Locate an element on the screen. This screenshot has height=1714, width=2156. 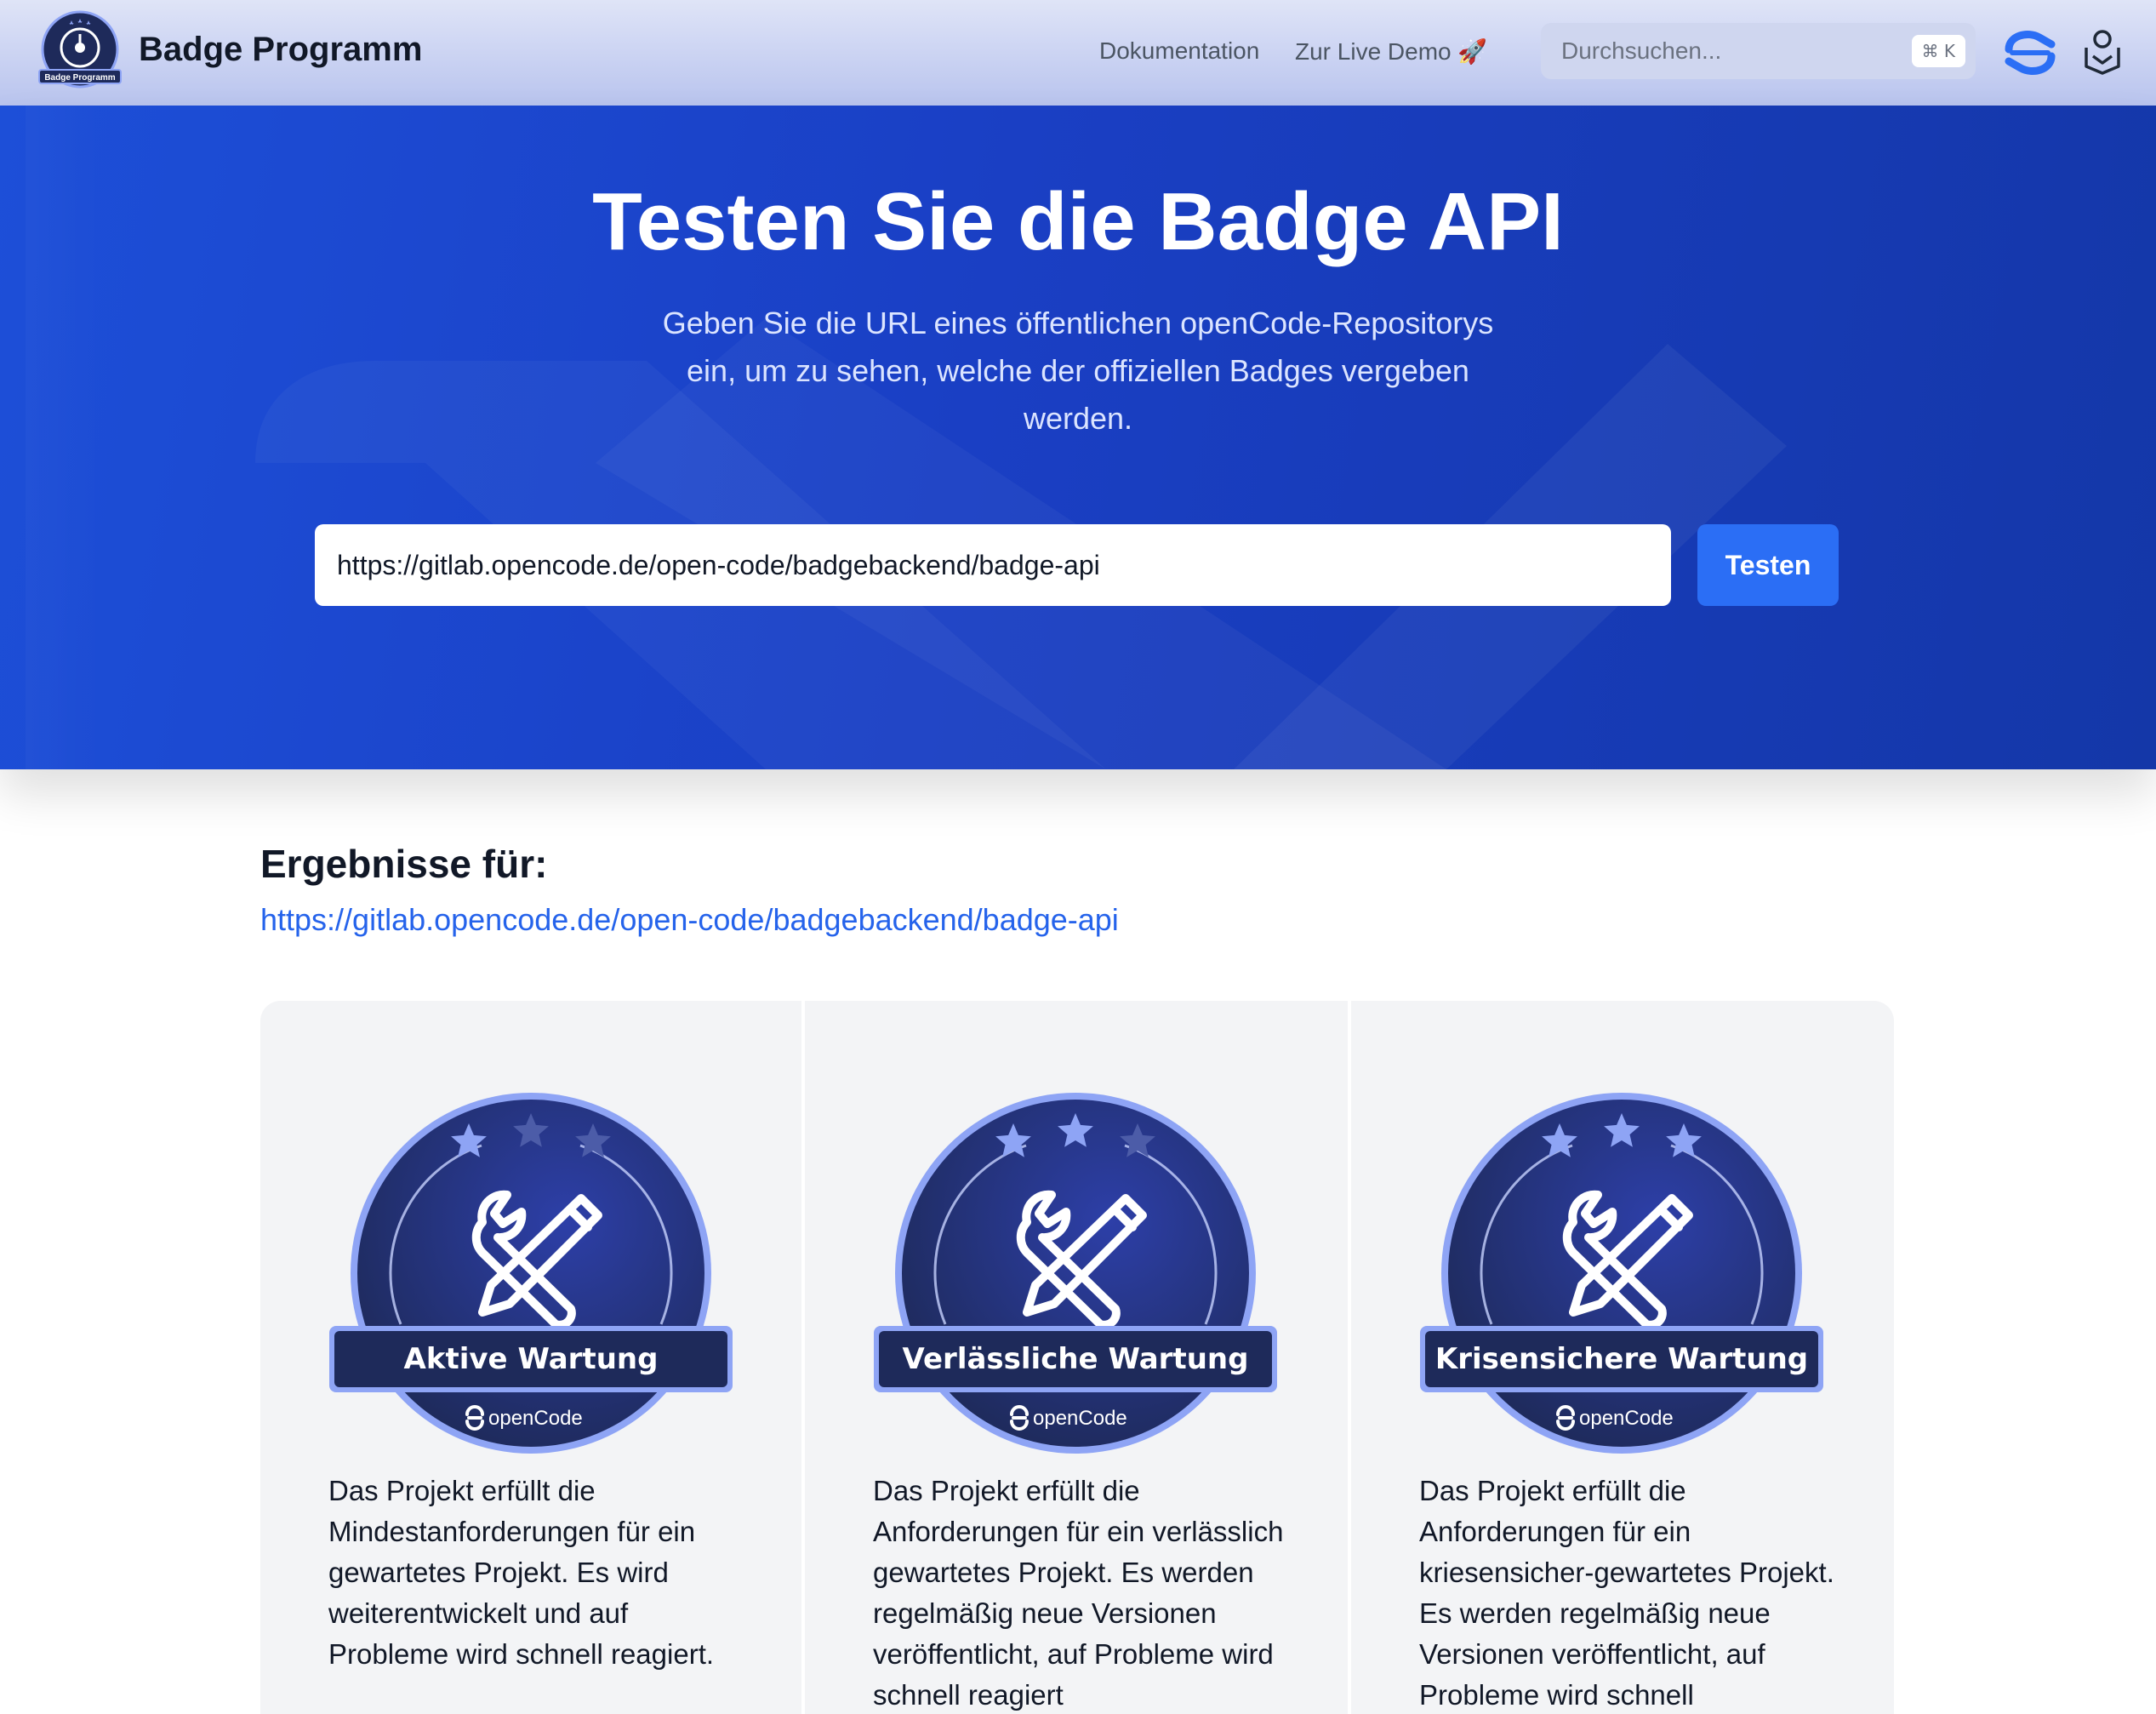
badge-programm-logo: Badge Programm is located at coordinates (80, 52).